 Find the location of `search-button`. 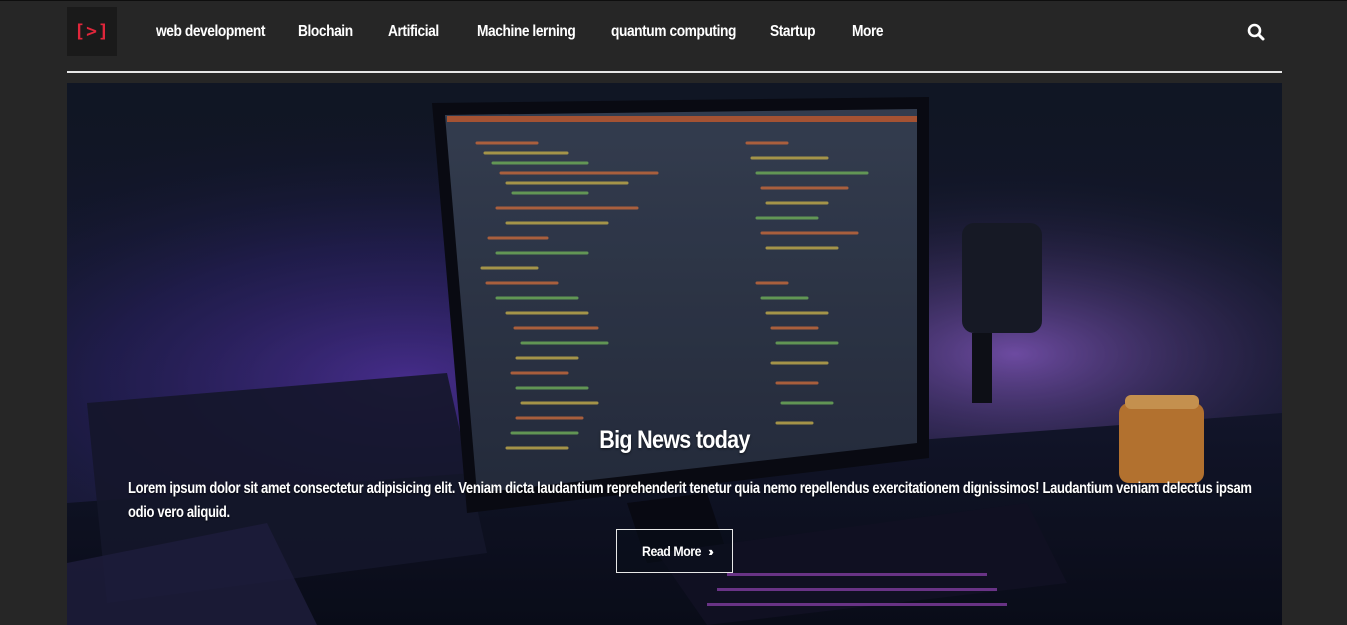

search-button is located at coordinates (1256, 32).